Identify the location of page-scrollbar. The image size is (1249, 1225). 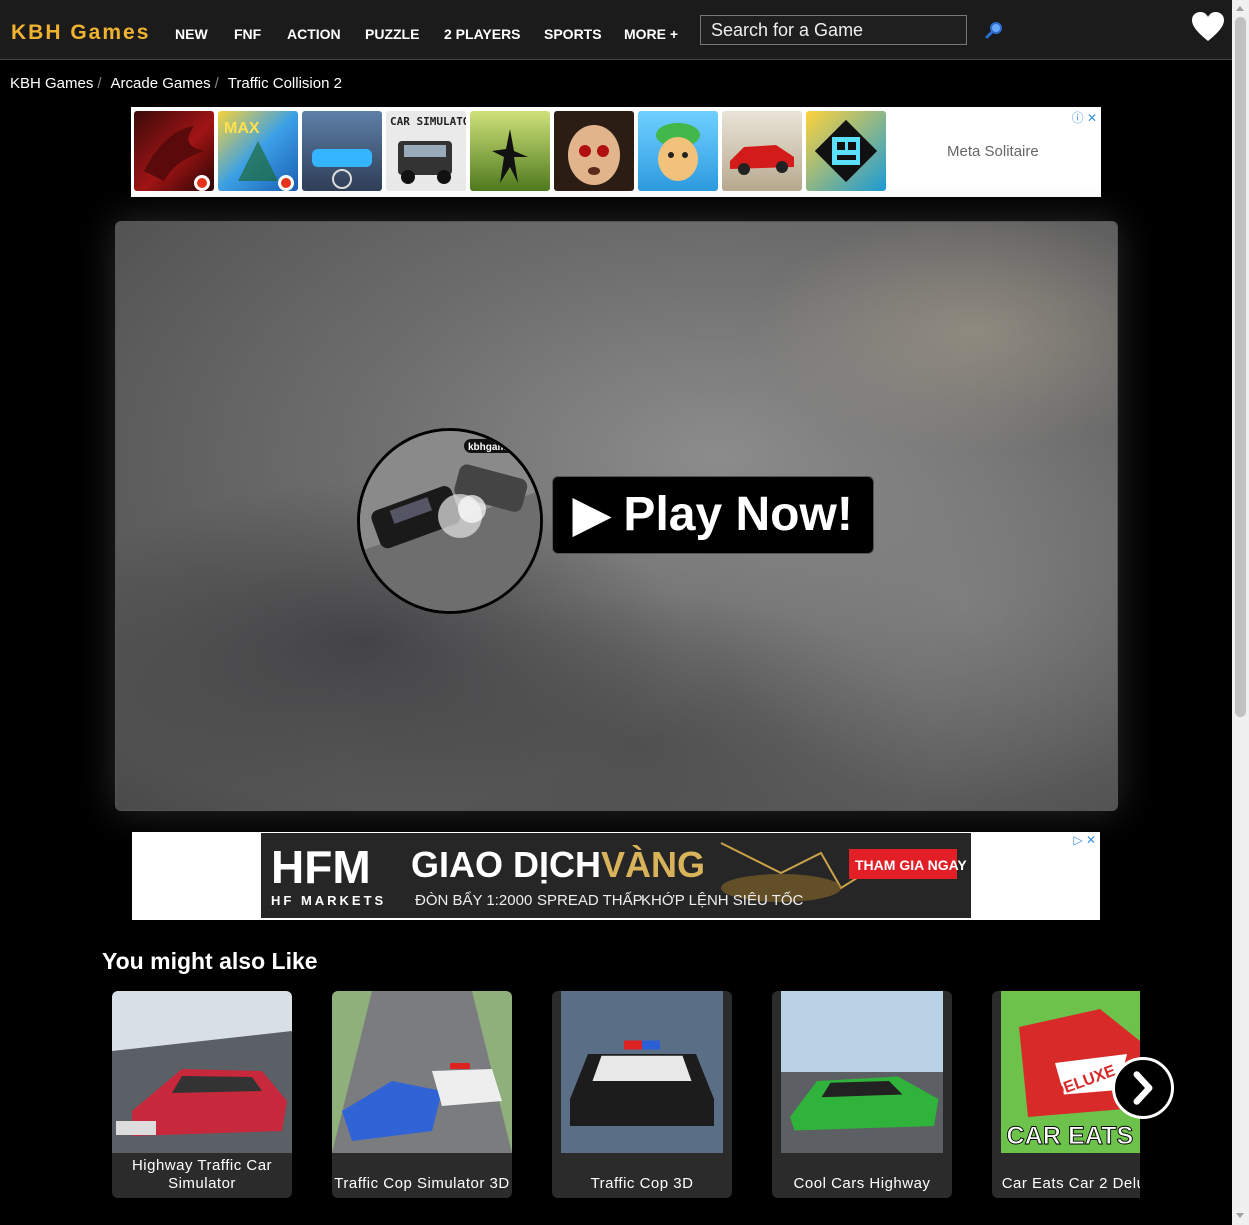
(1240, 612).